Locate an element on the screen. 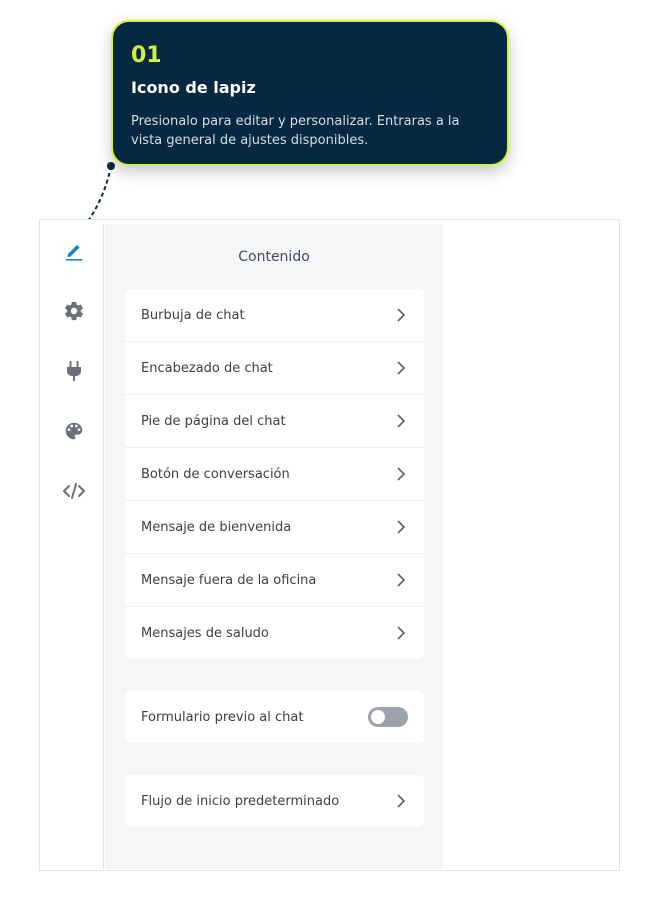 The image size is (658, 910). content-item-greeting-messages: Mensajes de saludo is located at coordinates (274, 633).